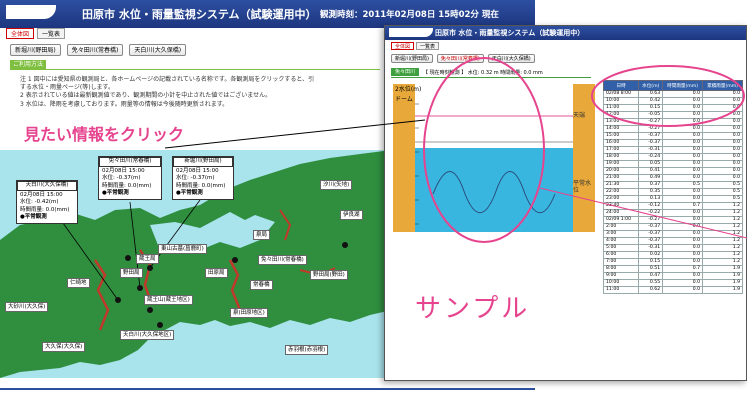  I want to click on info-box-rain: 時間雨量: 0.0(mm), so click(127, 185).